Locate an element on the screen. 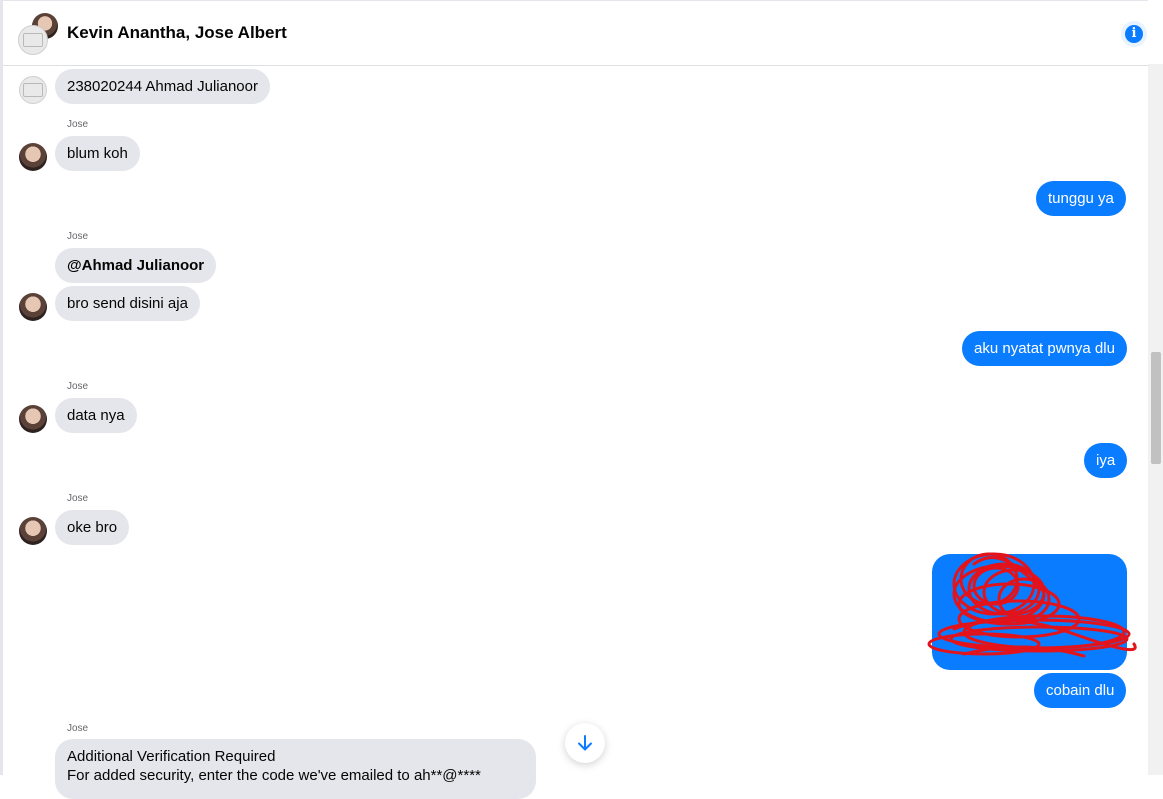 The height and width of the screenshot is (799, 1163). chat-header: Kevin Anantha, Jose Albert i is located at coordinates (575, 33).